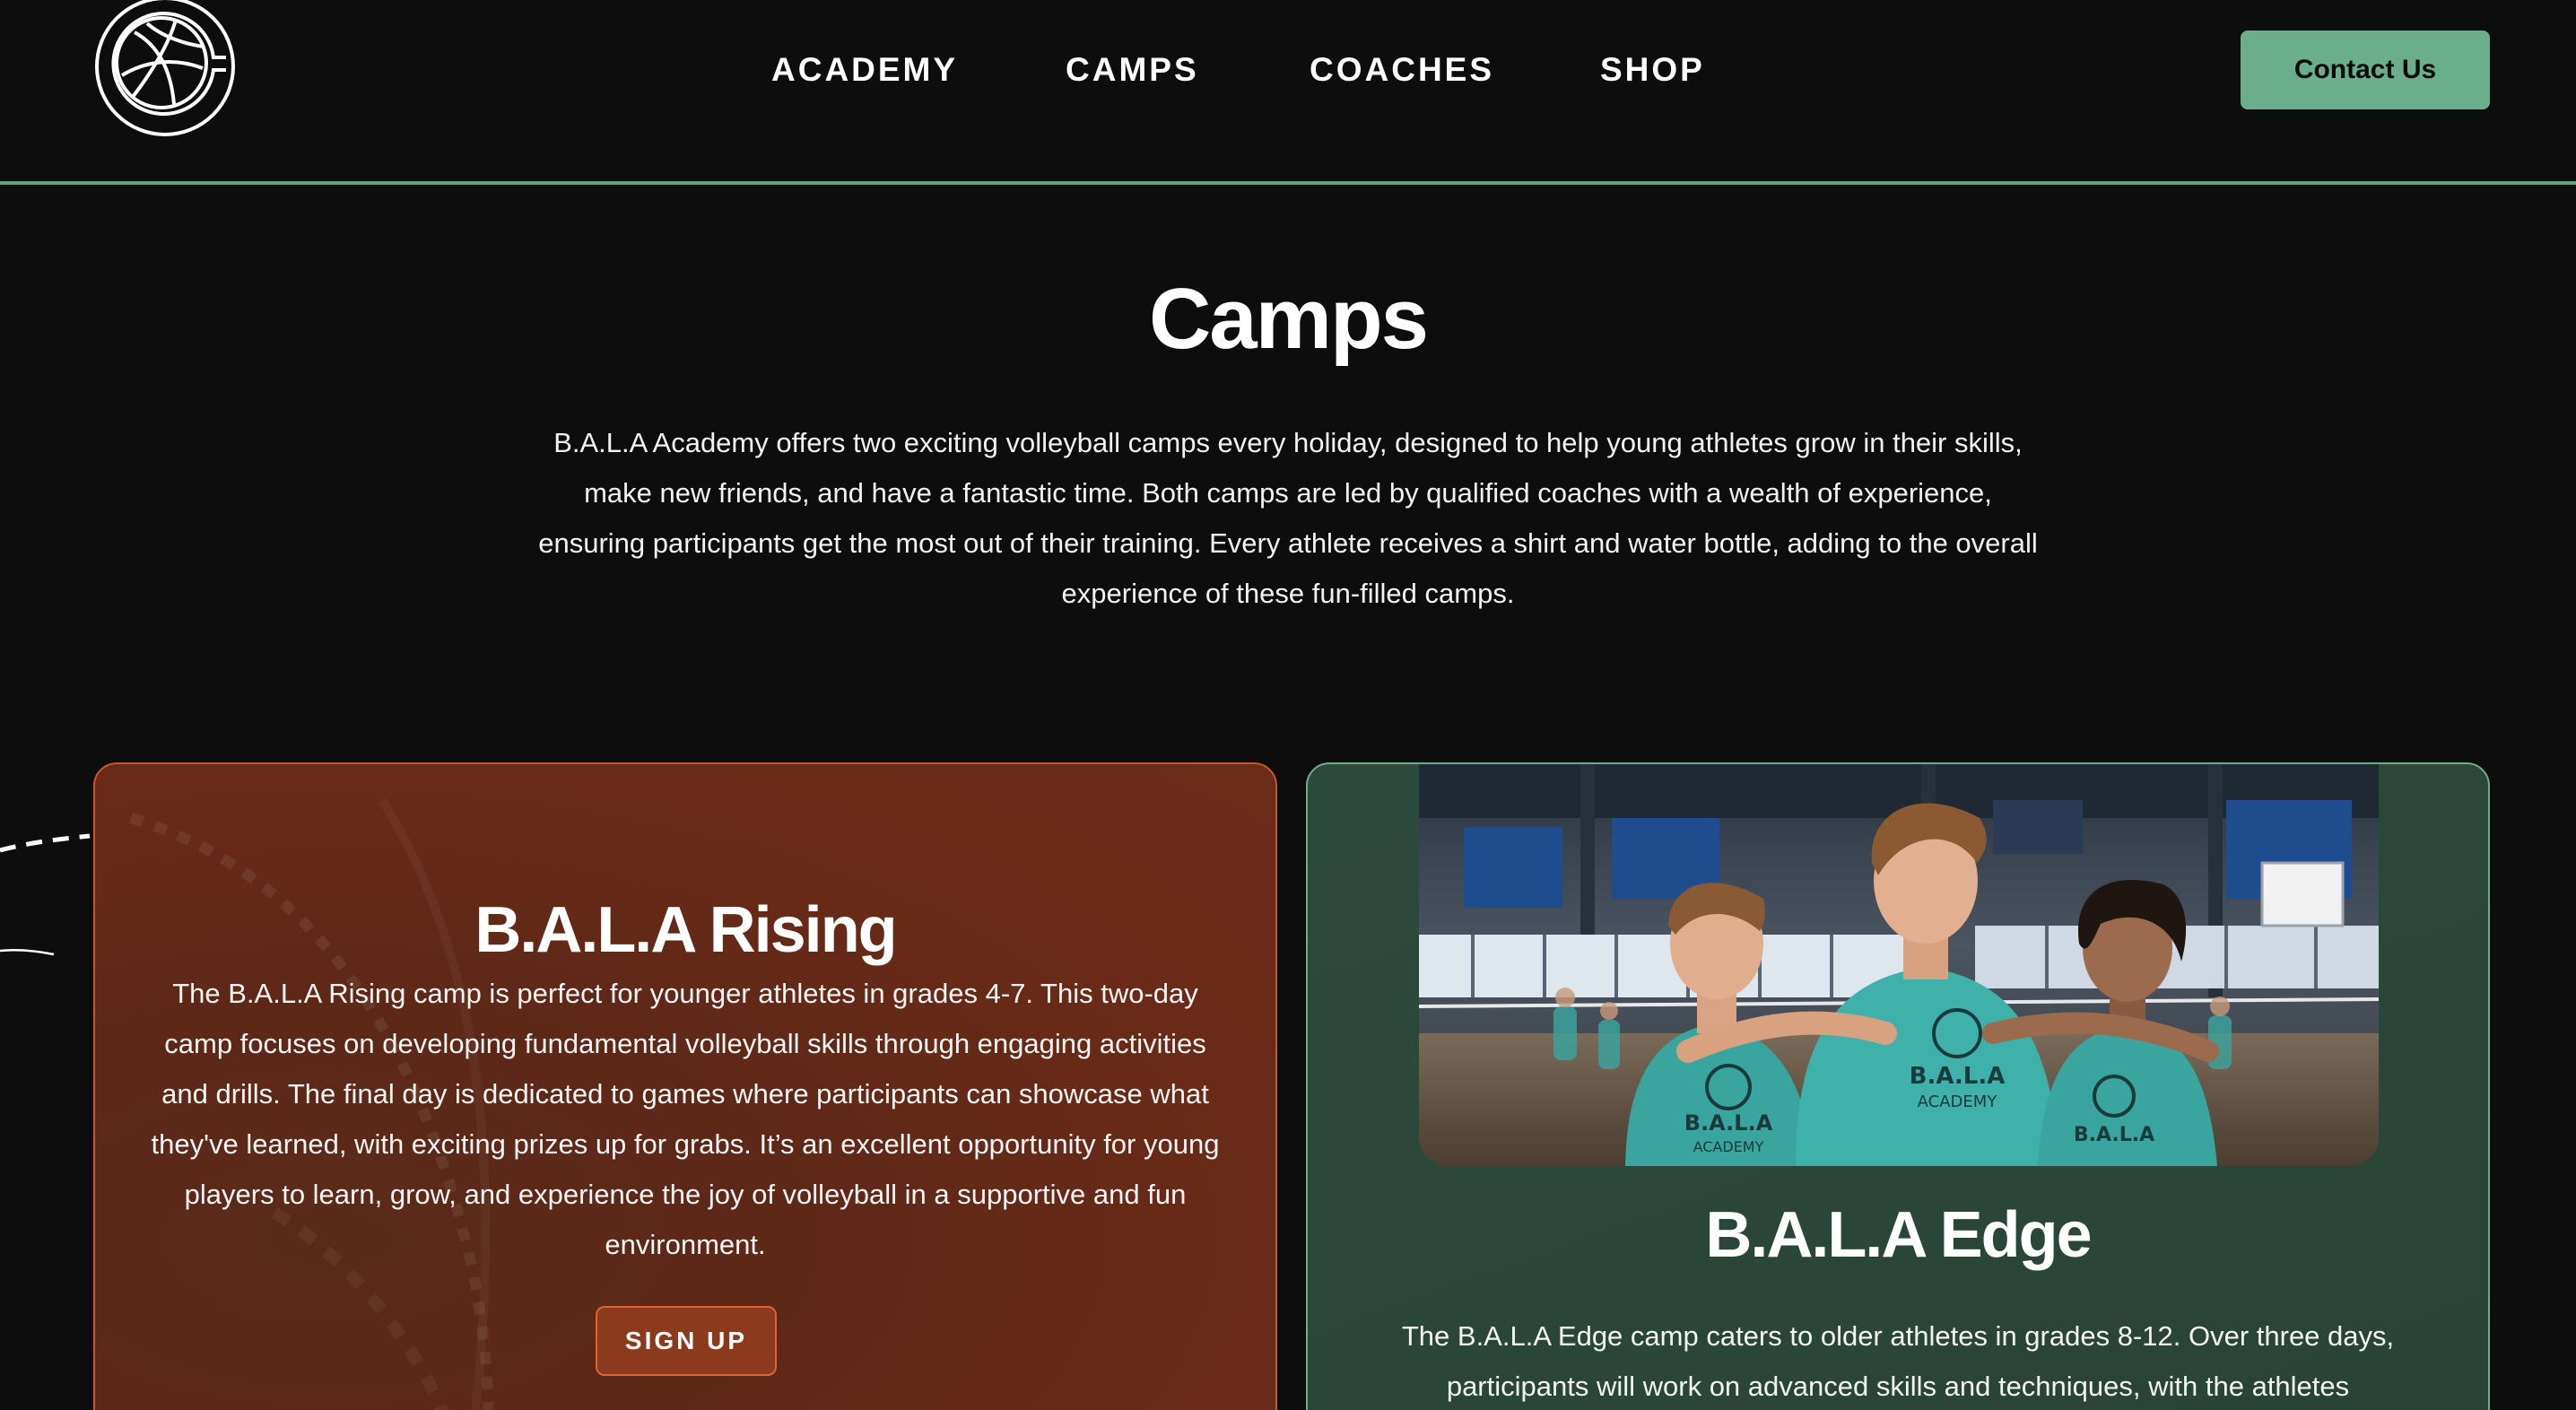 The image size is (2576, 1410). I want to click on nav-item-academy: ACADEMY, so click(864, 70).